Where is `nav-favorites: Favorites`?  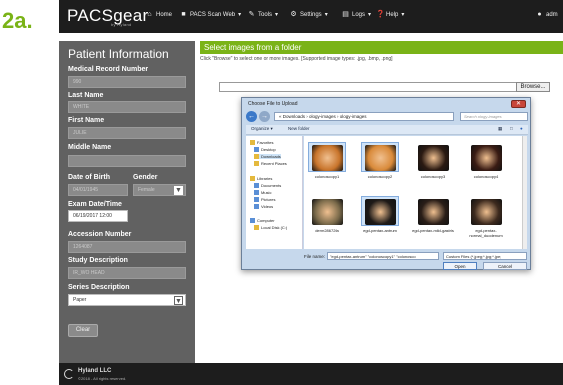 nav-favorites: Favorites is located at coordinates (261, 142).